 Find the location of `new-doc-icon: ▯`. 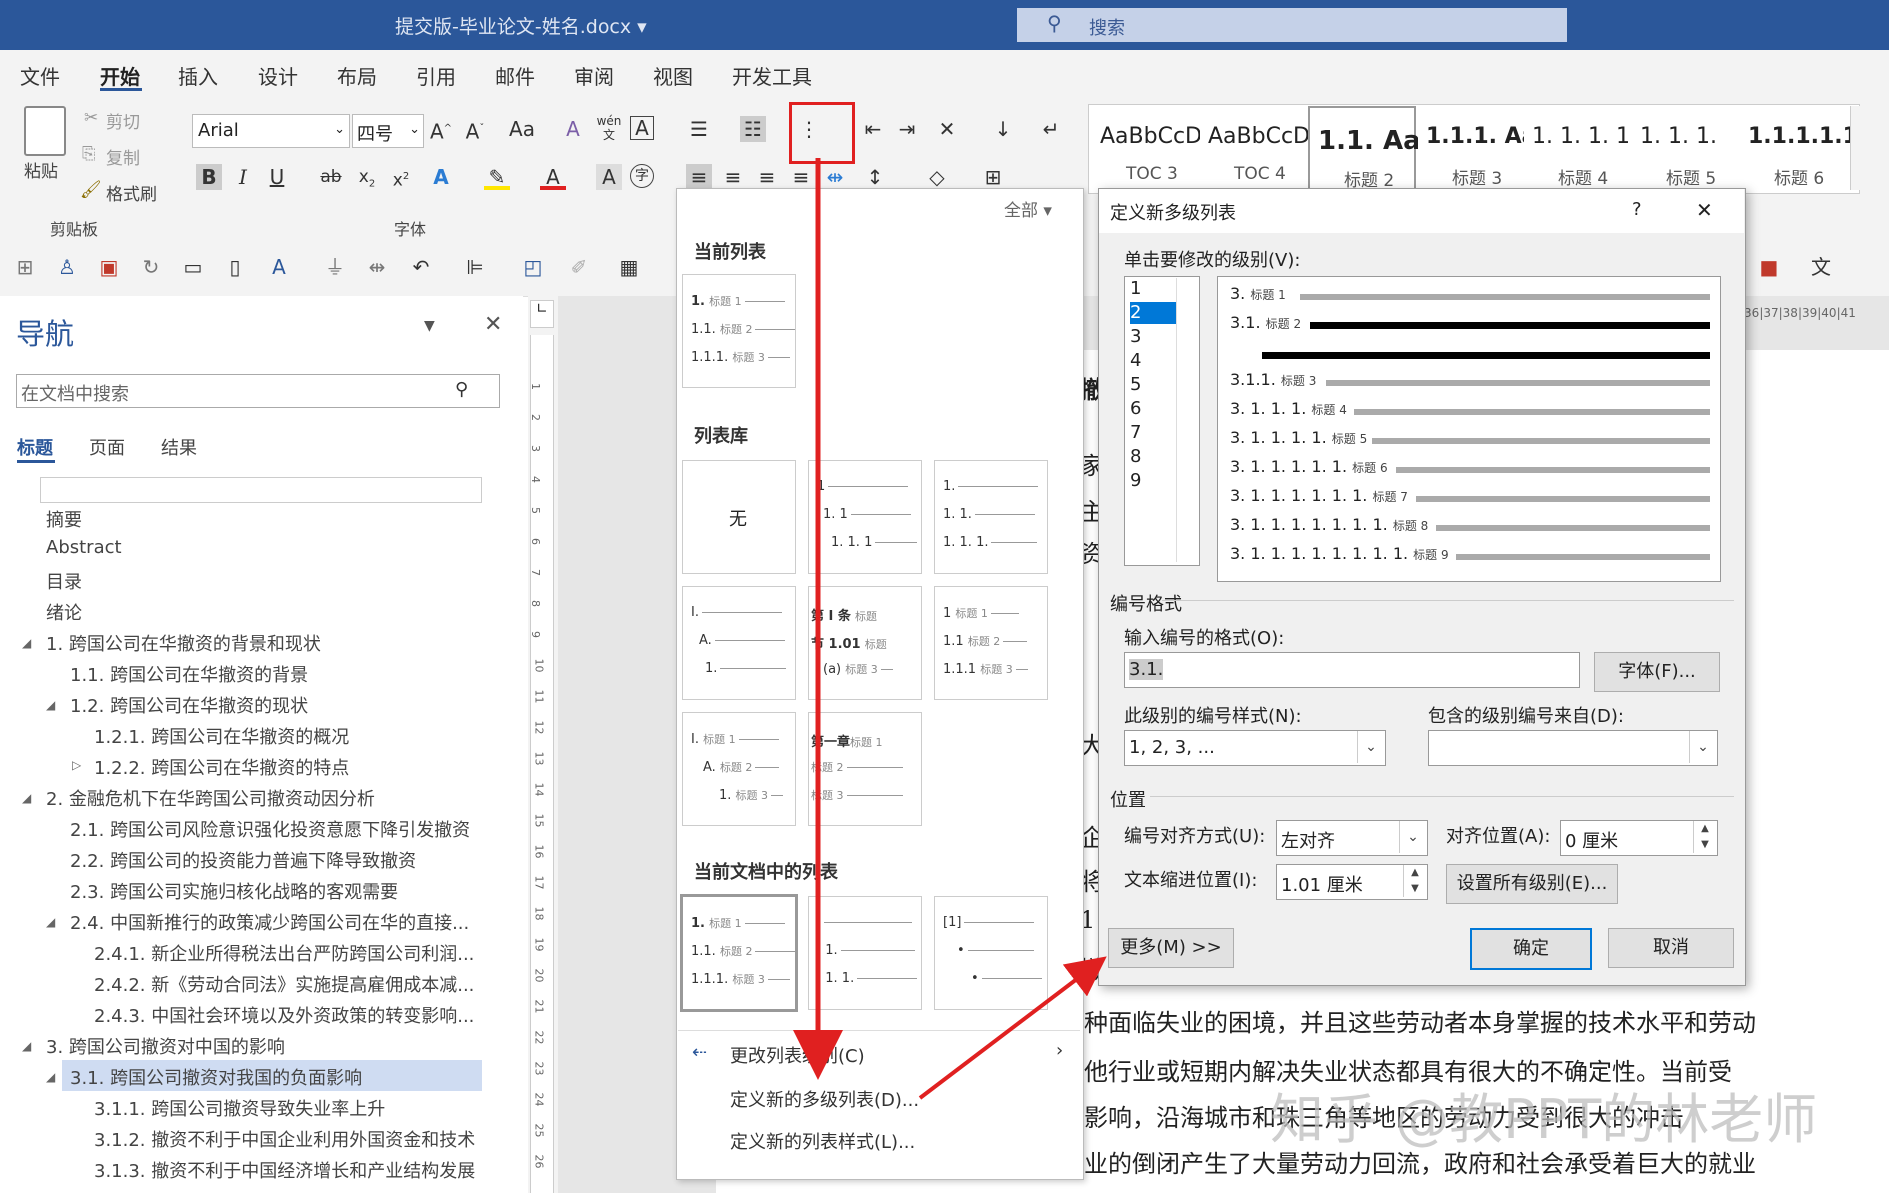

new-doc-icon: ▯ is located at coordinates (235, 267).